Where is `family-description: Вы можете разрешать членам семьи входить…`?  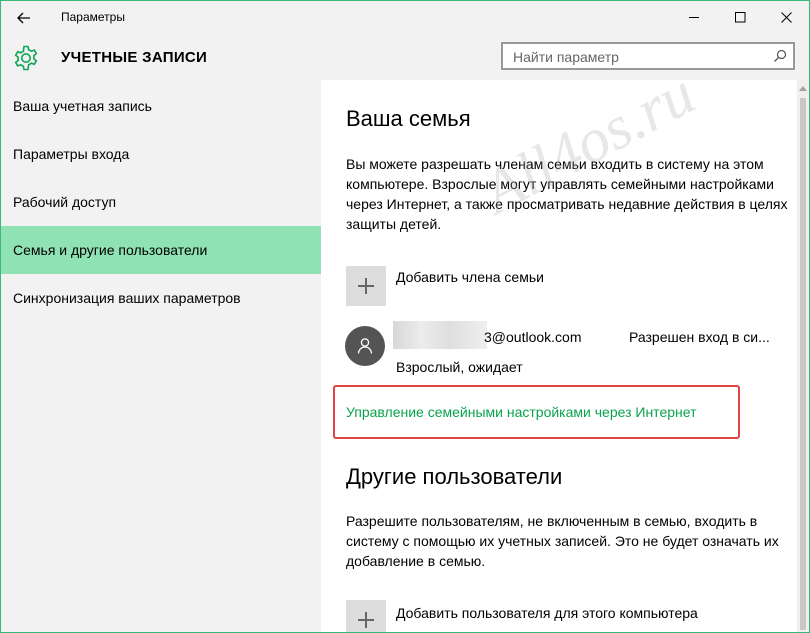 family-description: Вы можете разрешать членам семьи входить… is located at coordinates (567, 194).